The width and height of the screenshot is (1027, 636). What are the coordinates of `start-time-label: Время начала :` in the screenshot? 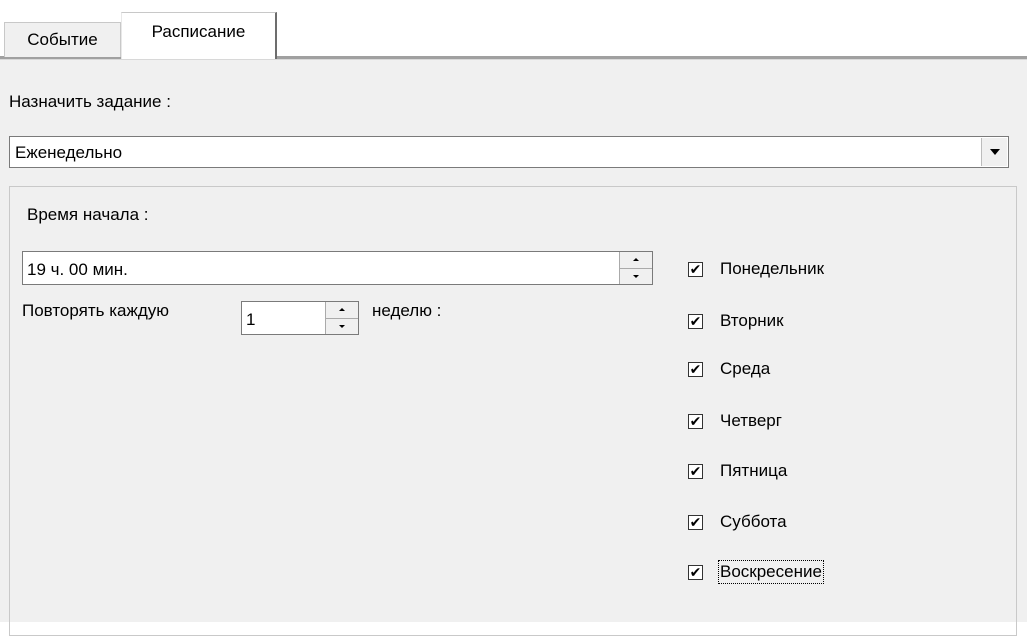 It's located at (88, 214).